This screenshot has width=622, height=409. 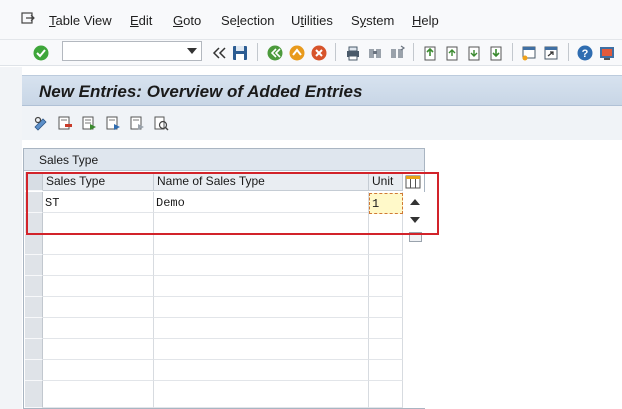 What do you see at coordinates (261, 181) in the screenshot?
I see `column-header-name: Name of Sales Type` at bounding box center [261, 181].